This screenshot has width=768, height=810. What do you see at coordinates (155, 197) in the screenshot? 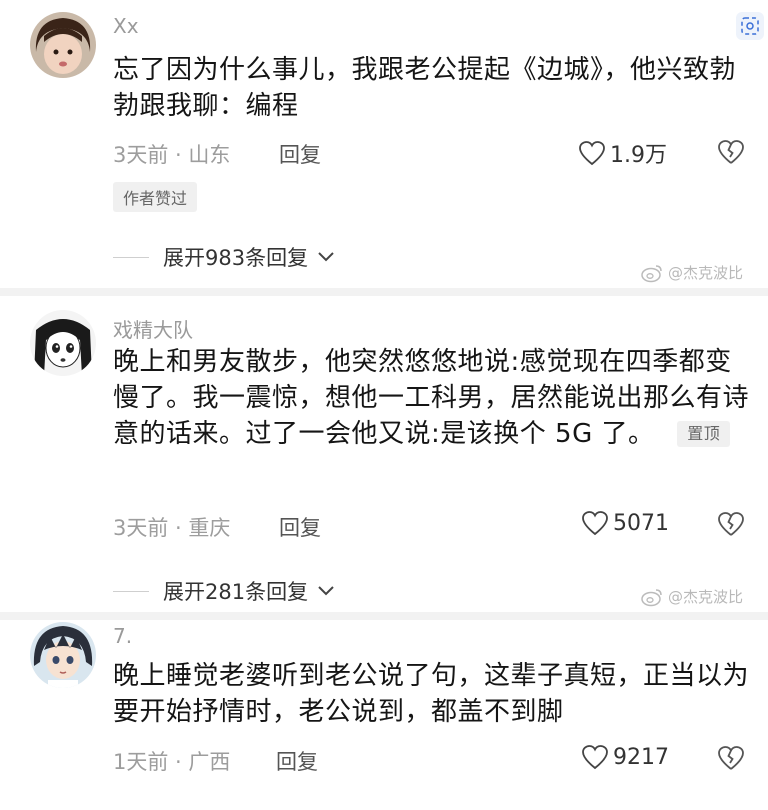
I see `author-liked-badge: 作者赞过` at bounding box center [155, 197].